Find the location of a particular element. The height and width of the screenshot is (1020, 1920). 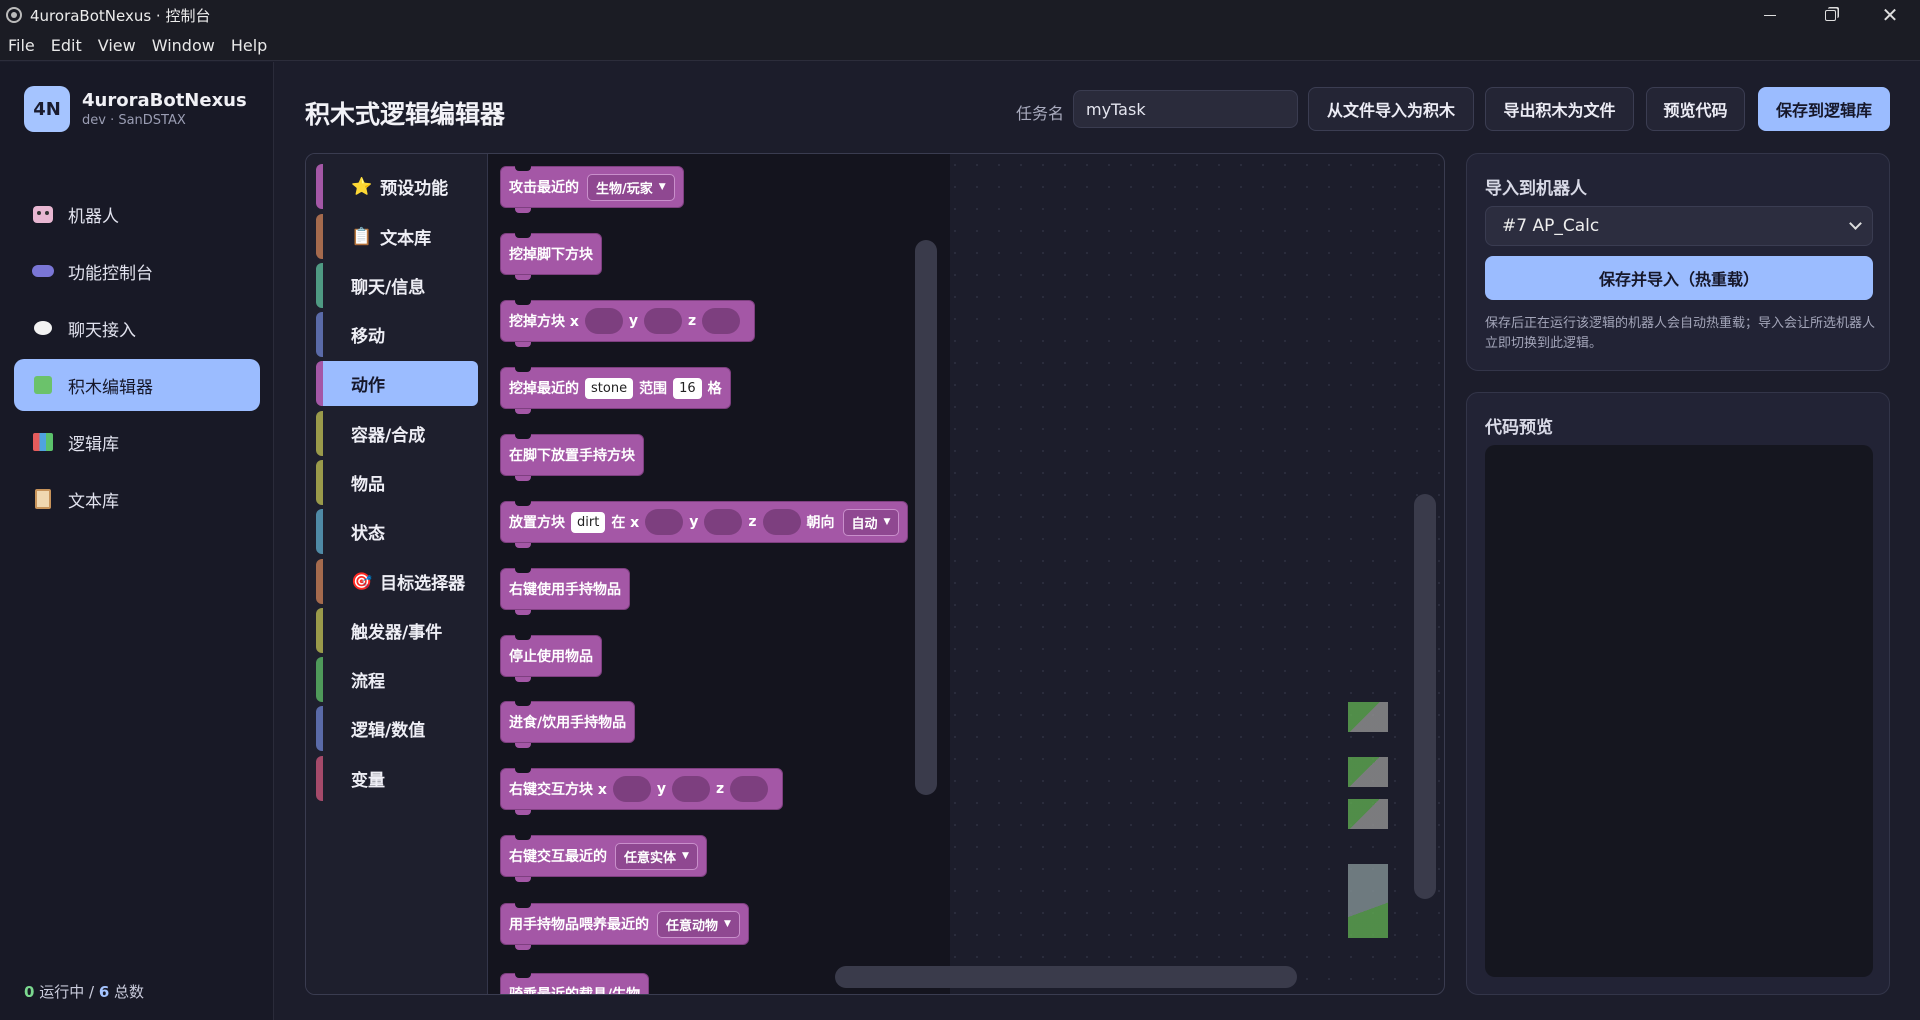

block-dig-block-xyz: 挖掉方块 x y z is located at coordinates (628, 323).